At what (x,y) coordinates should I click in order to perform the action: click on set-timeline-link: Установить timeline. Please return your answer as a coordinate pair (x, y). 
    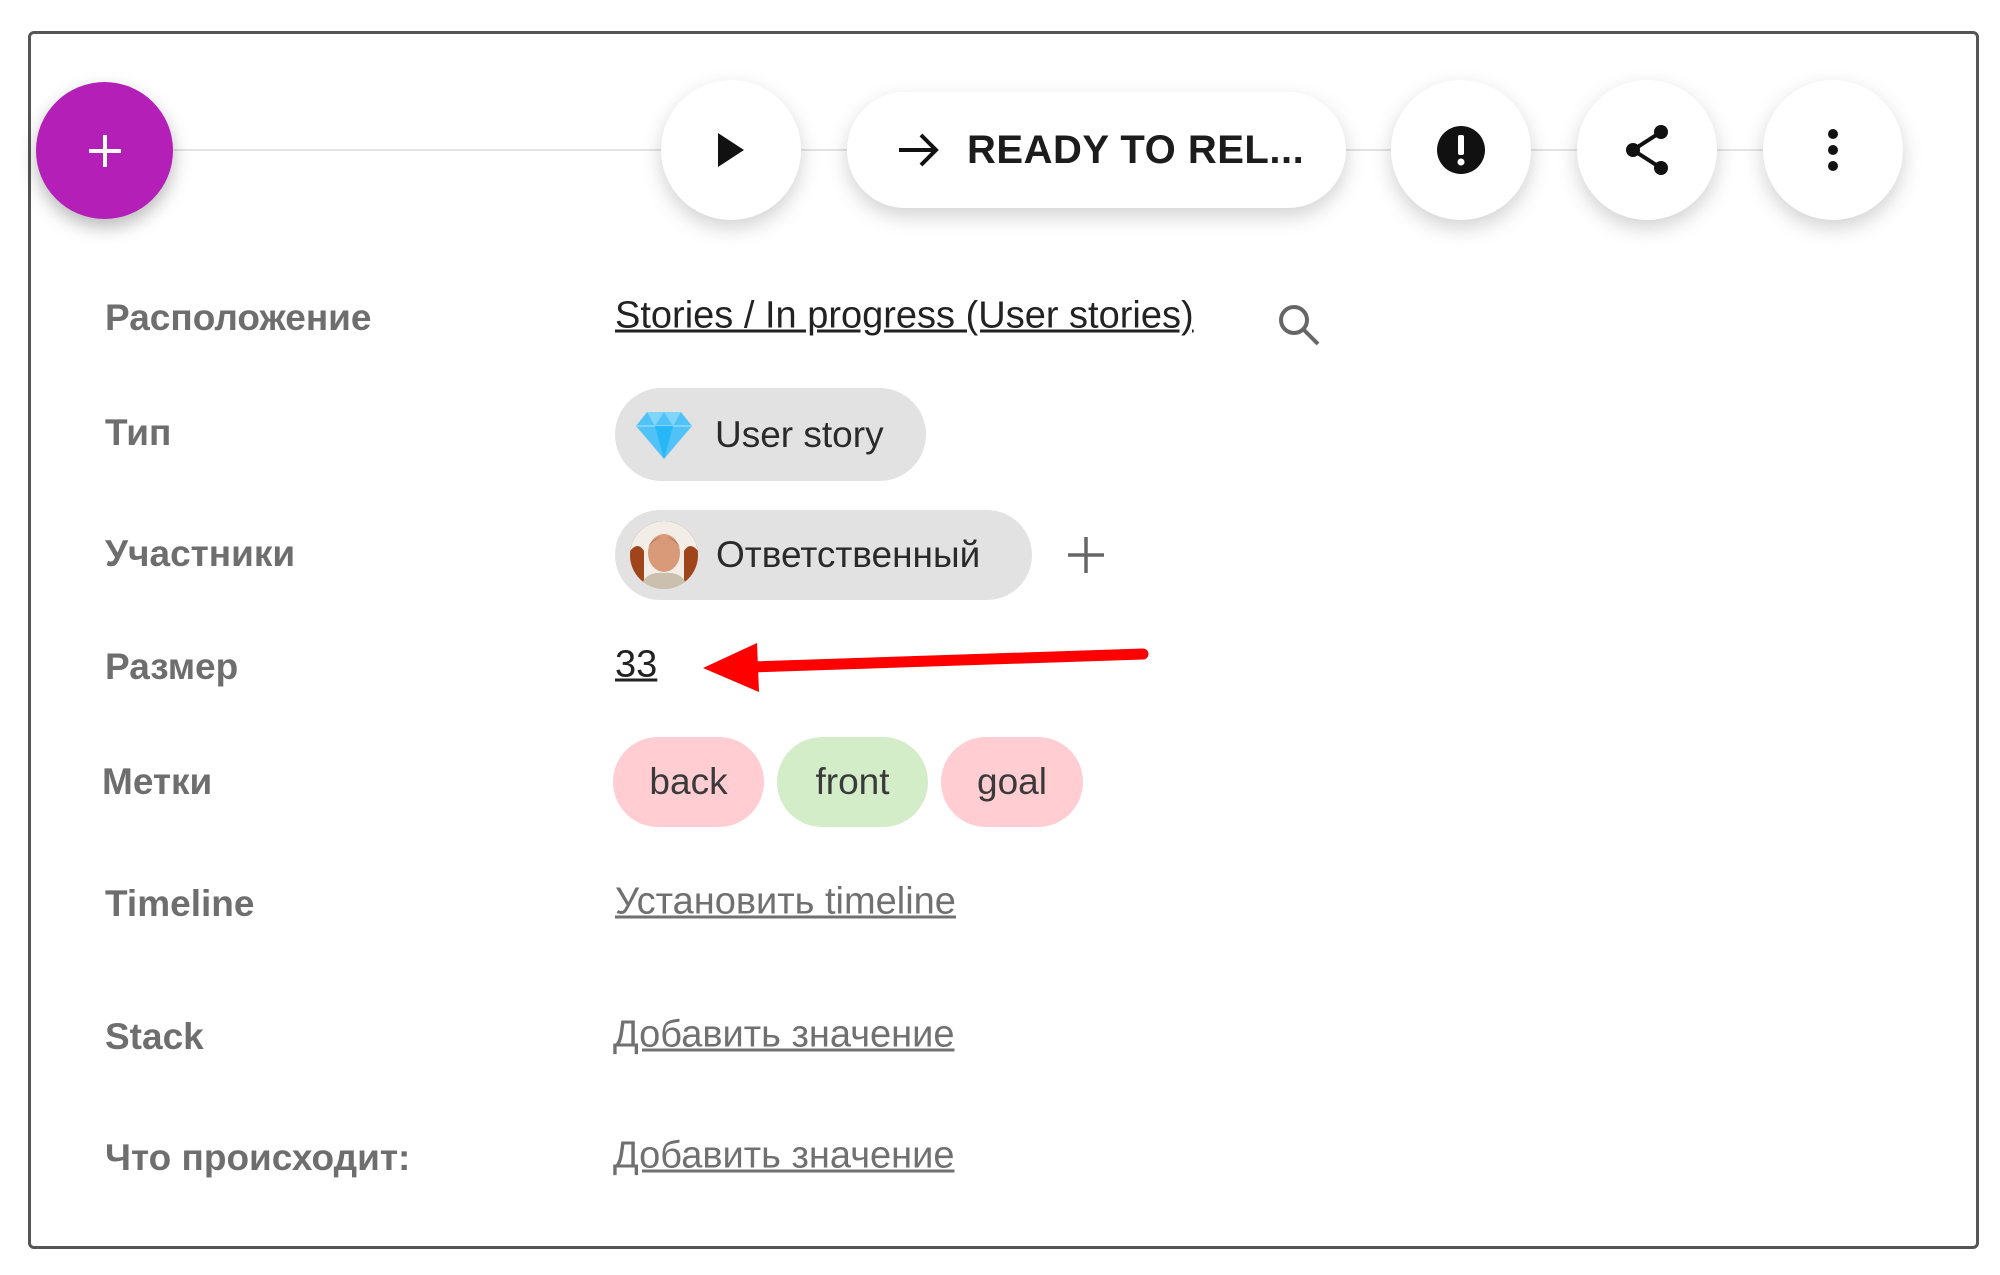
    Looking at the image, I should click on (785, 902).